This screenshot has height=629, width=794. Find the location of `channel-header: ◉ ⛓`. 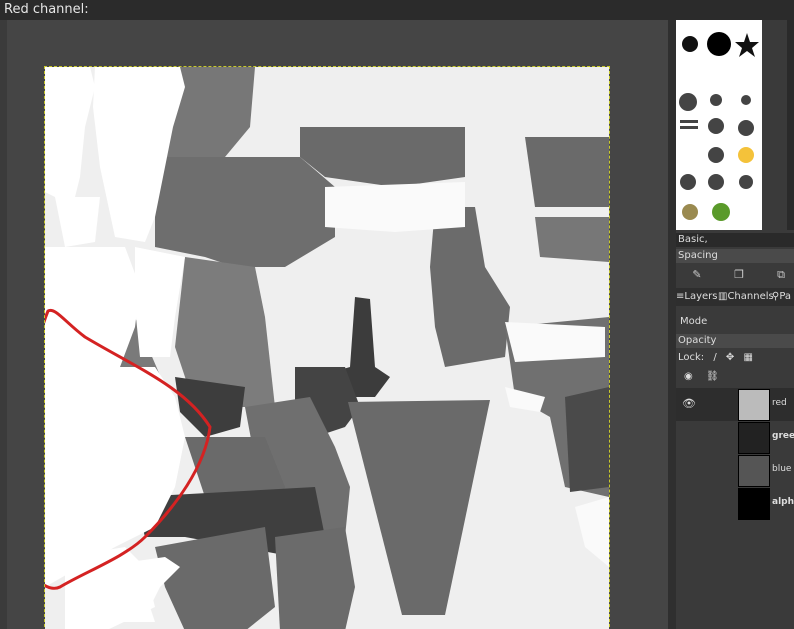

channel-header: ◉ ⛓ is located at coordinates (735, 377).